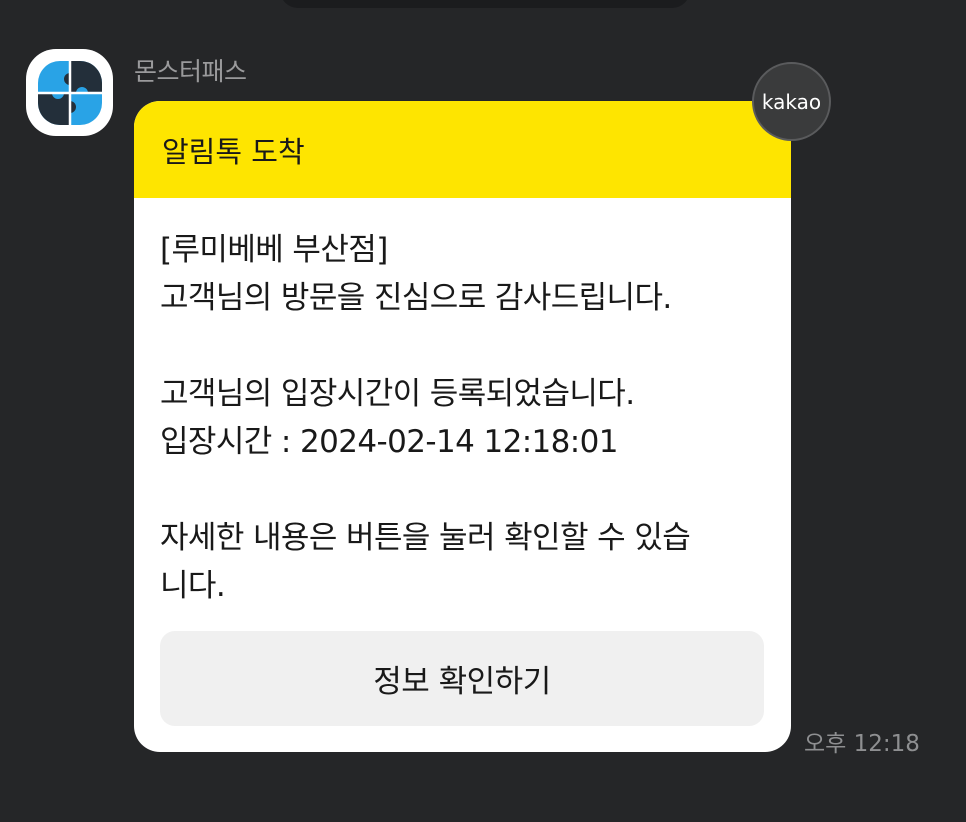 This screenshot has width=966, height=822. I want to click on message-line: 자세한 내용은 버튼을 눌러 확인할 수 있습, so click(425, 538).